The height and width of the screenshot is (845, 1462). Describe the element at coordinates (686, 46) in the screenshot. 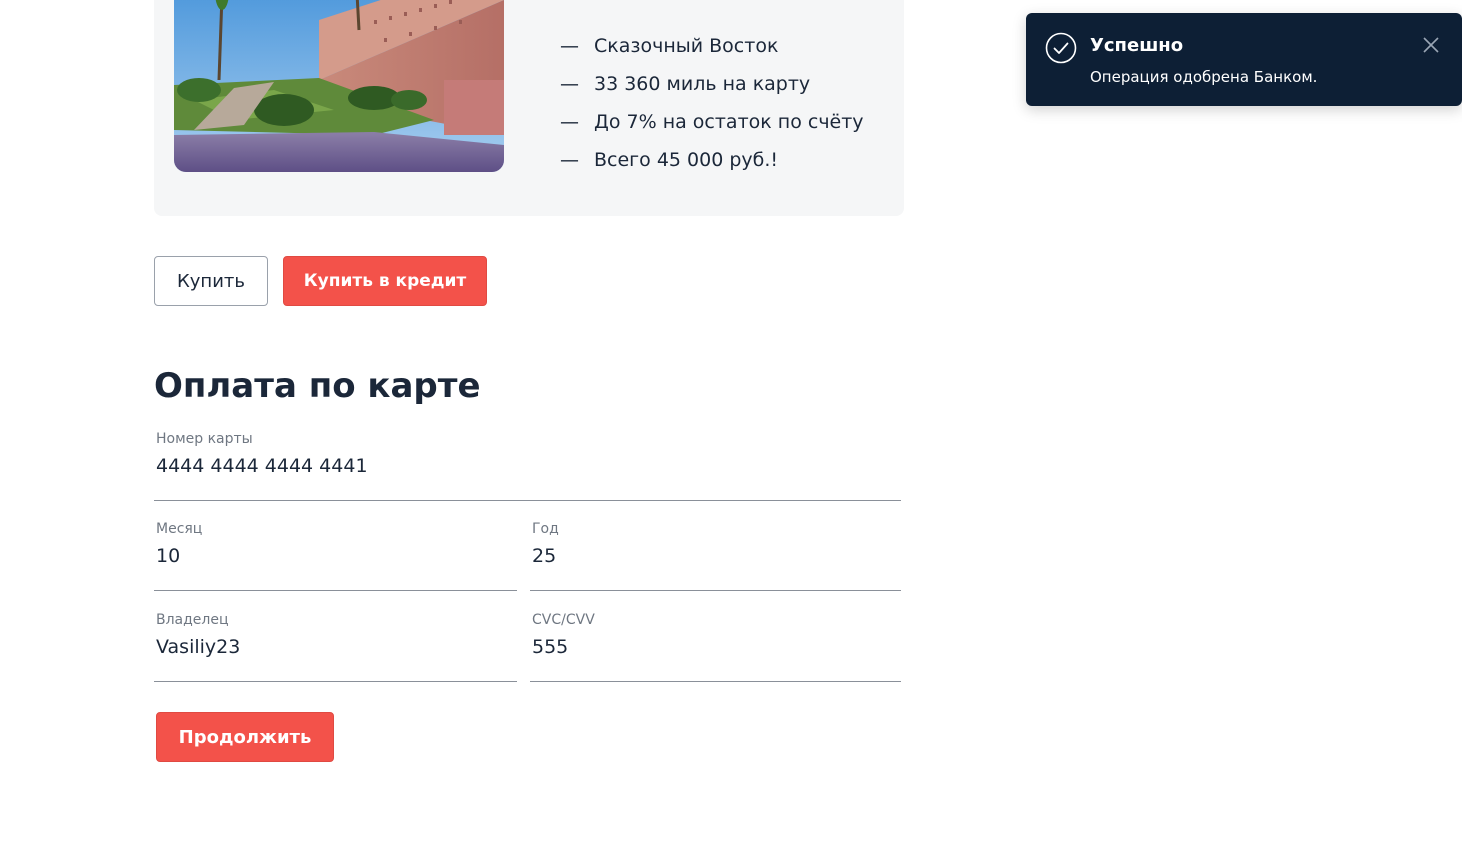

I see `feature-text: Сказочный Восток` at that location.